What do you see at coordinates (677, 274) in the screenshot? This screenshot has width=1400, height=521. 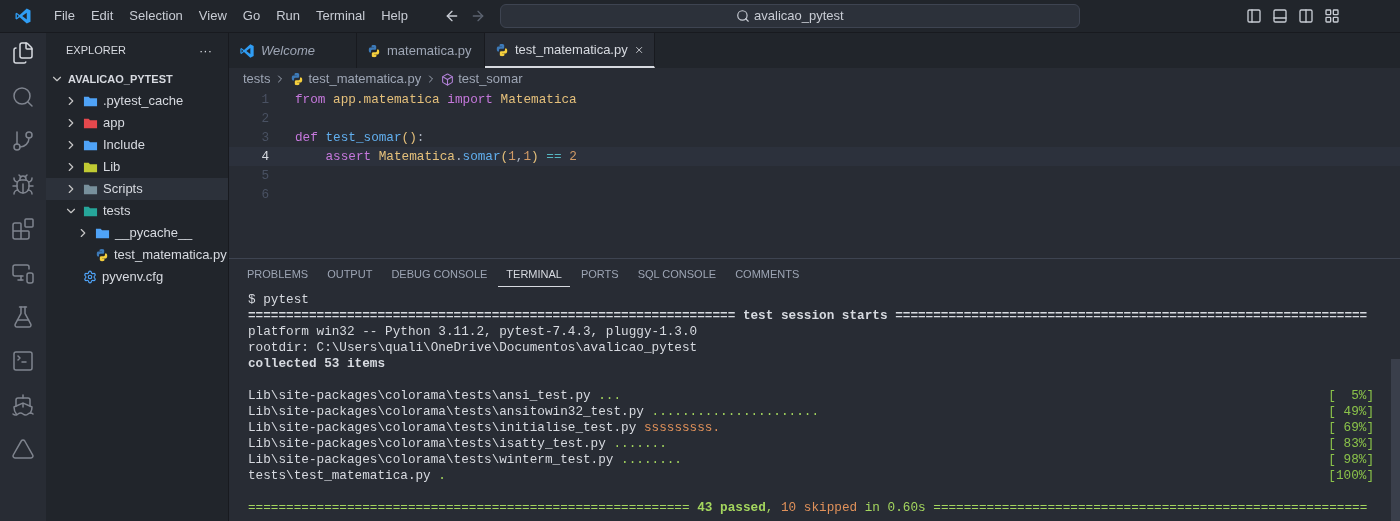 I see `panel-tab: SQL CONSOLE` at bounding box center [677, 274].